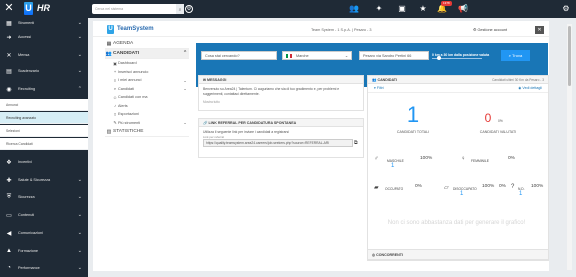 The height and width of the screenshot is (277, 576). Describe the element at coordinates (394, 55) in the screenshot. I see `location-input: Pesaro via Sandro Pertini 66` at that location.